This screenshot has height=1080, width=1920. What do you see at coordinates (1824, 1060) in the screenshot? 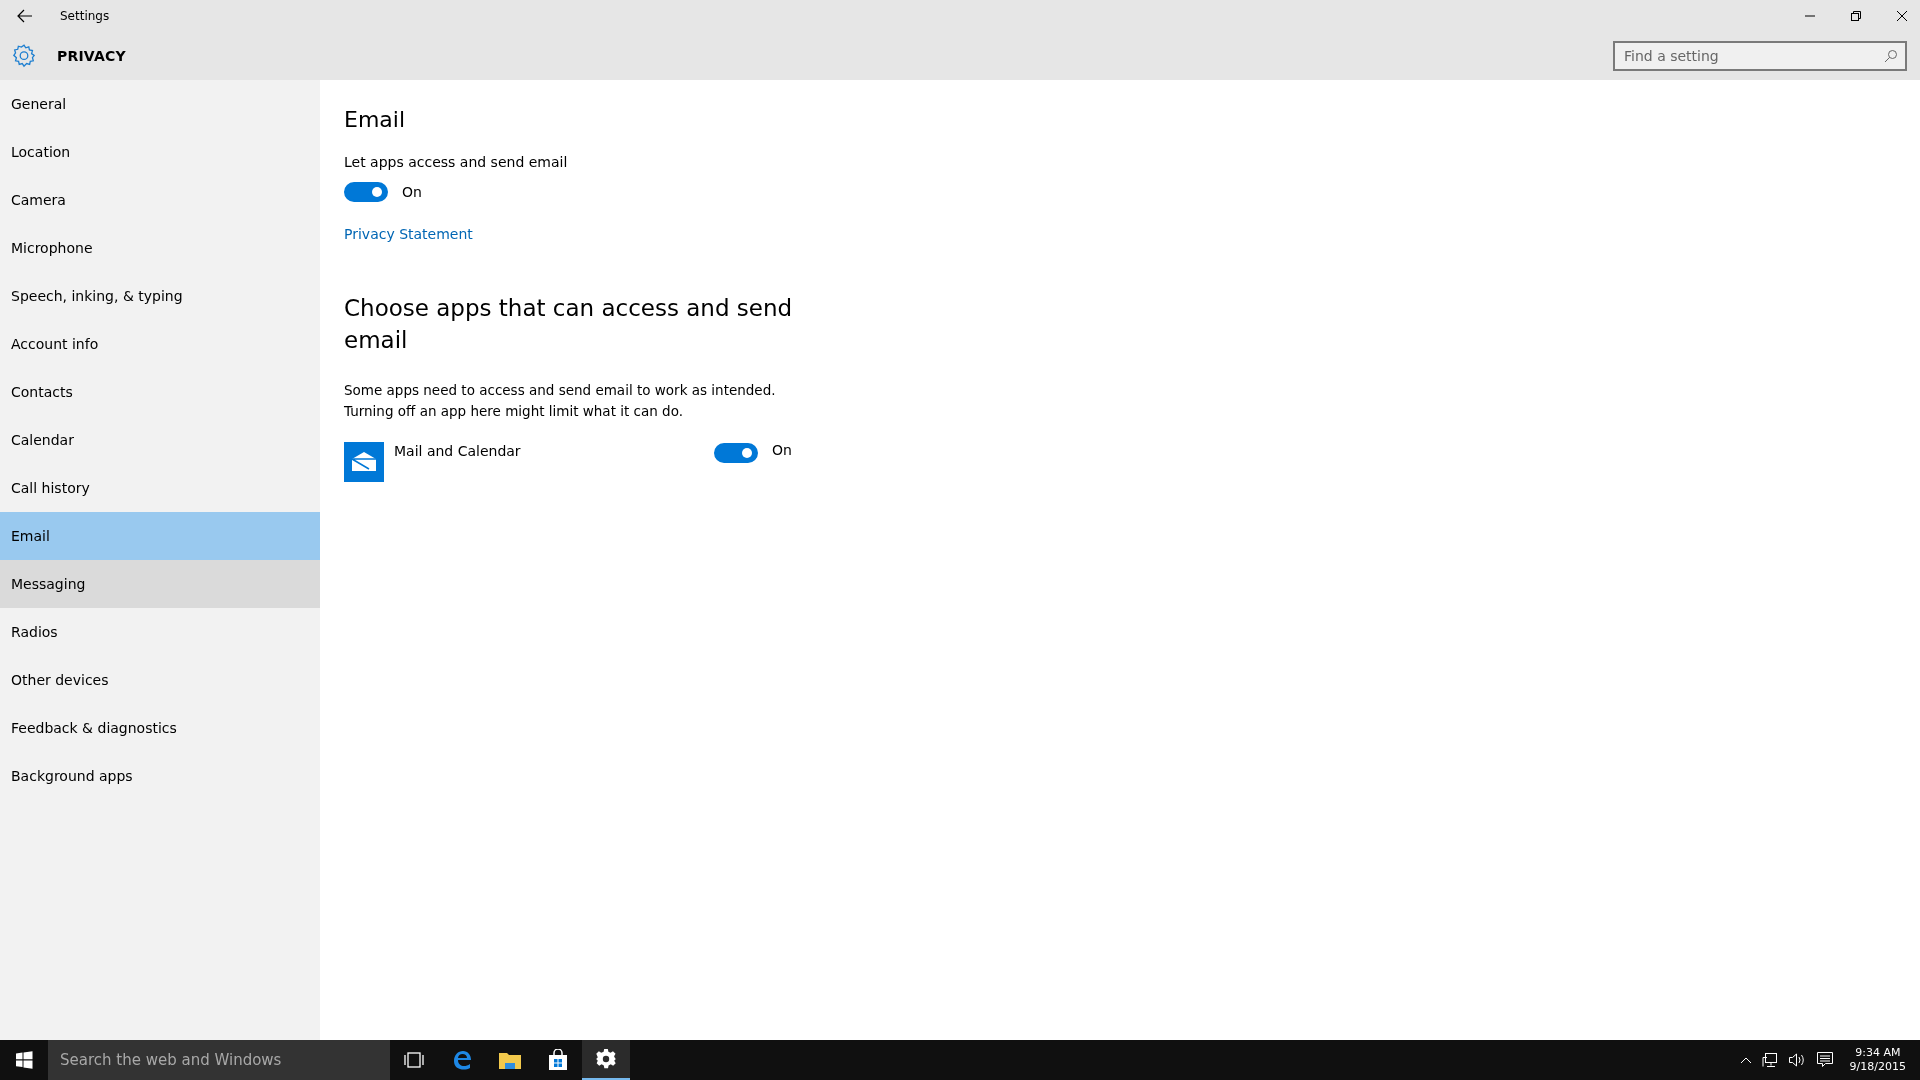
I see `notification-icon` at bounding box center [1824, 1060].